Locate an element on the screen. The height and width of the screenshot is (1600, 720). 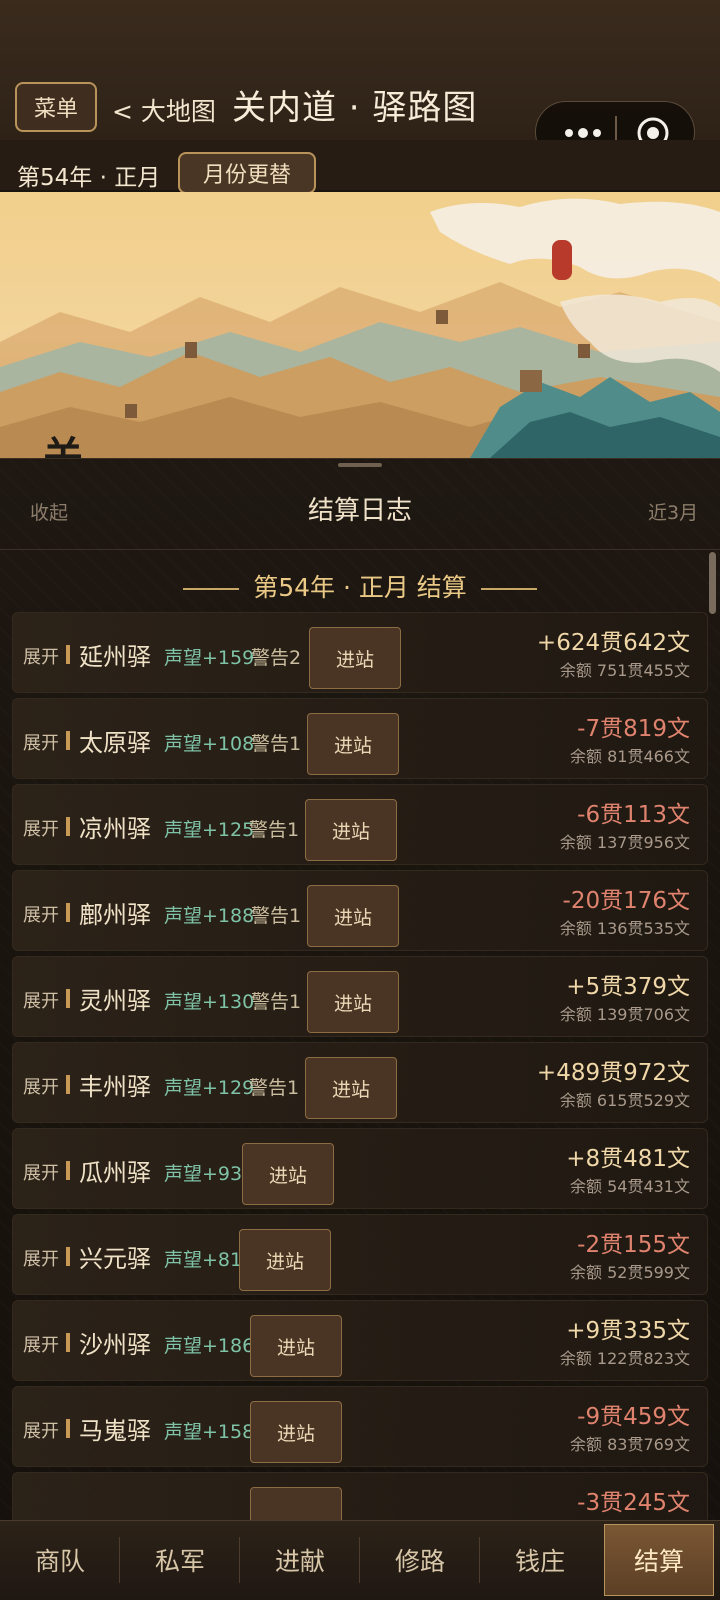
tab-settlement: 结算 is located at coordinates (659, 1560).